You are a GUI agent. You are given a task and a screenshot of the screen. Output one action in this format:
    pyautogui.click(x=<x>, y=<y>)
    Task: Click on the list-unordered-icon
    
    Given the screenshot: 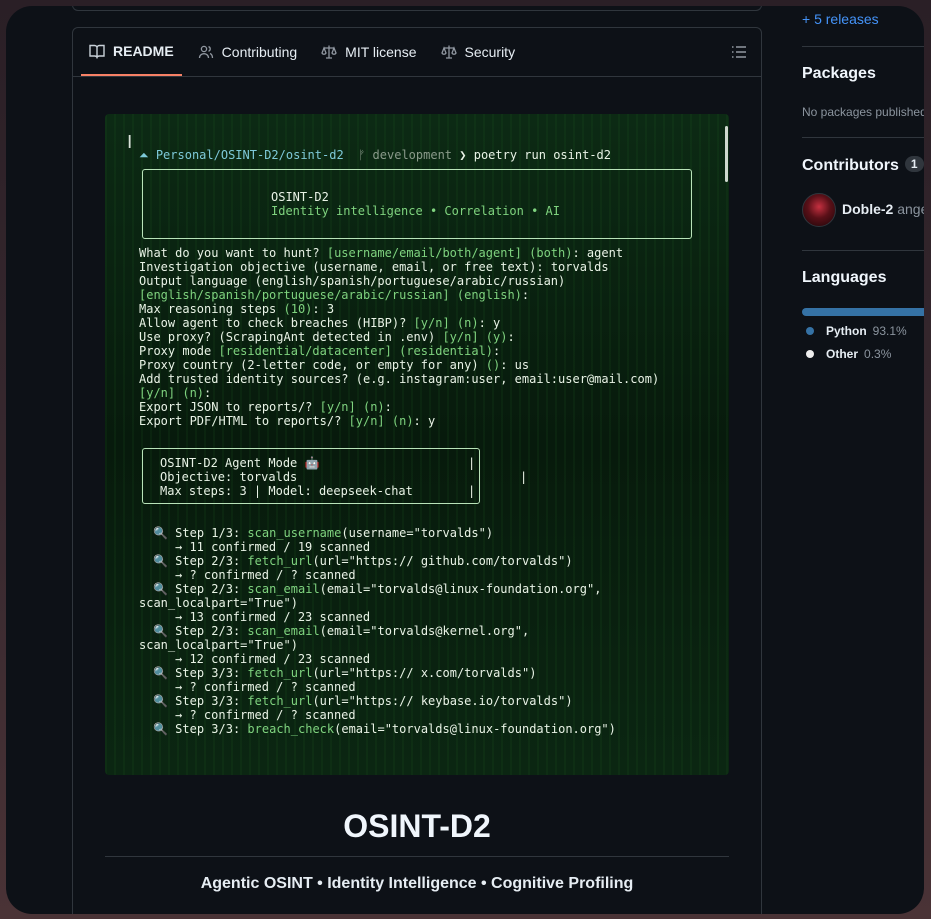 What is the action you would take?
    pyautogui.click(x=739, y=52)
    